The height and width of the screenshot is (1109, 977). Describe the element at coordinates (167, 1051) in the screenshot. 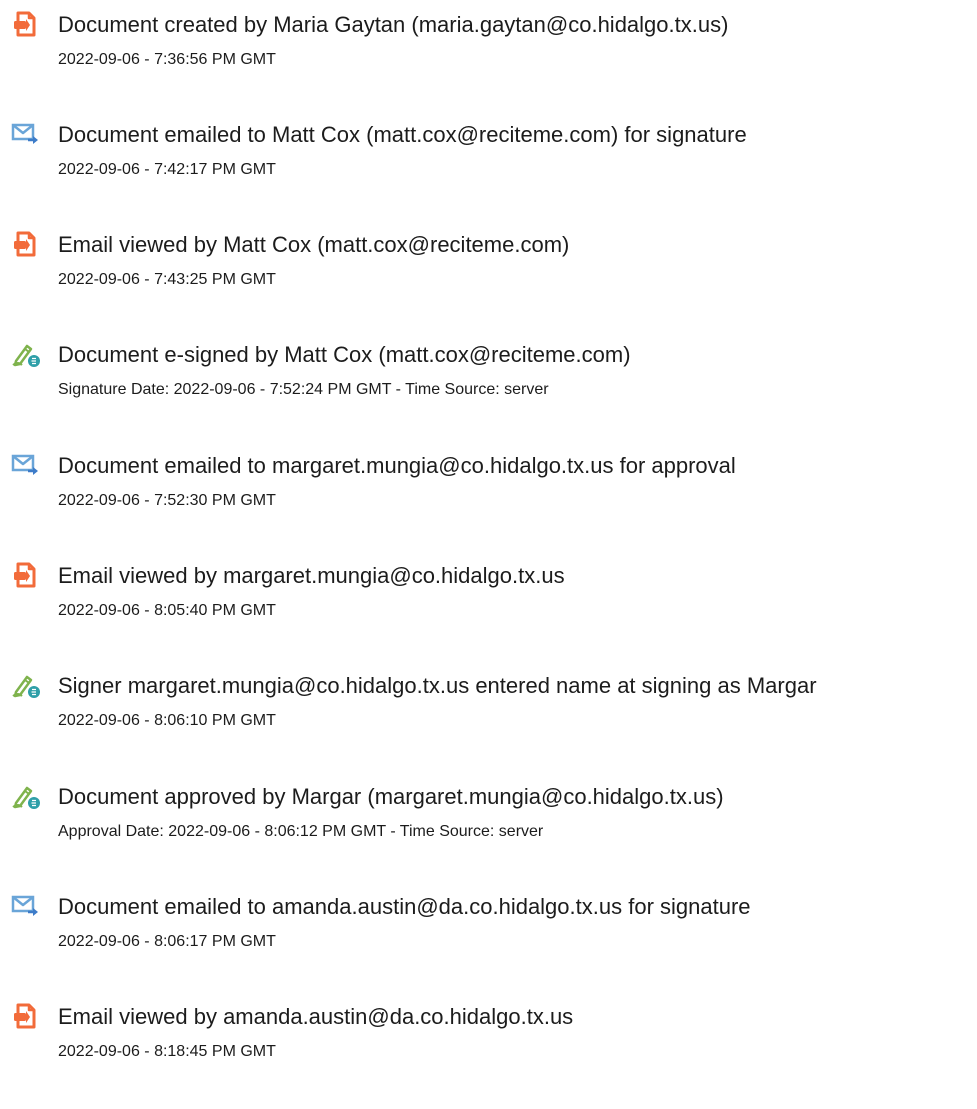

I see `event-timestamp: 2022-09-06 - 8:18:45 PM GMT` at that location.